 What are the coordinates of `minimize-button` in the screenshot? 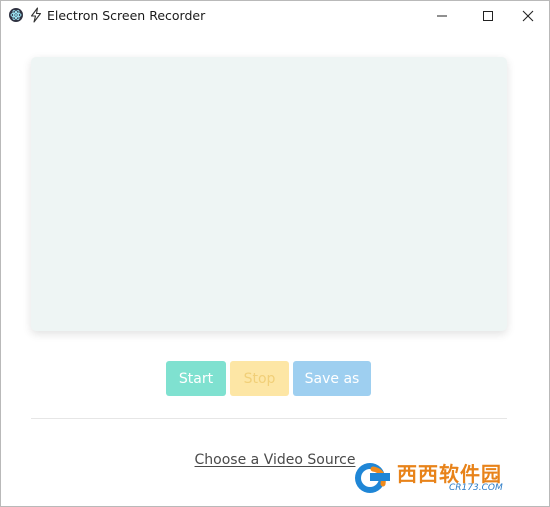 It's located at (442, 16).